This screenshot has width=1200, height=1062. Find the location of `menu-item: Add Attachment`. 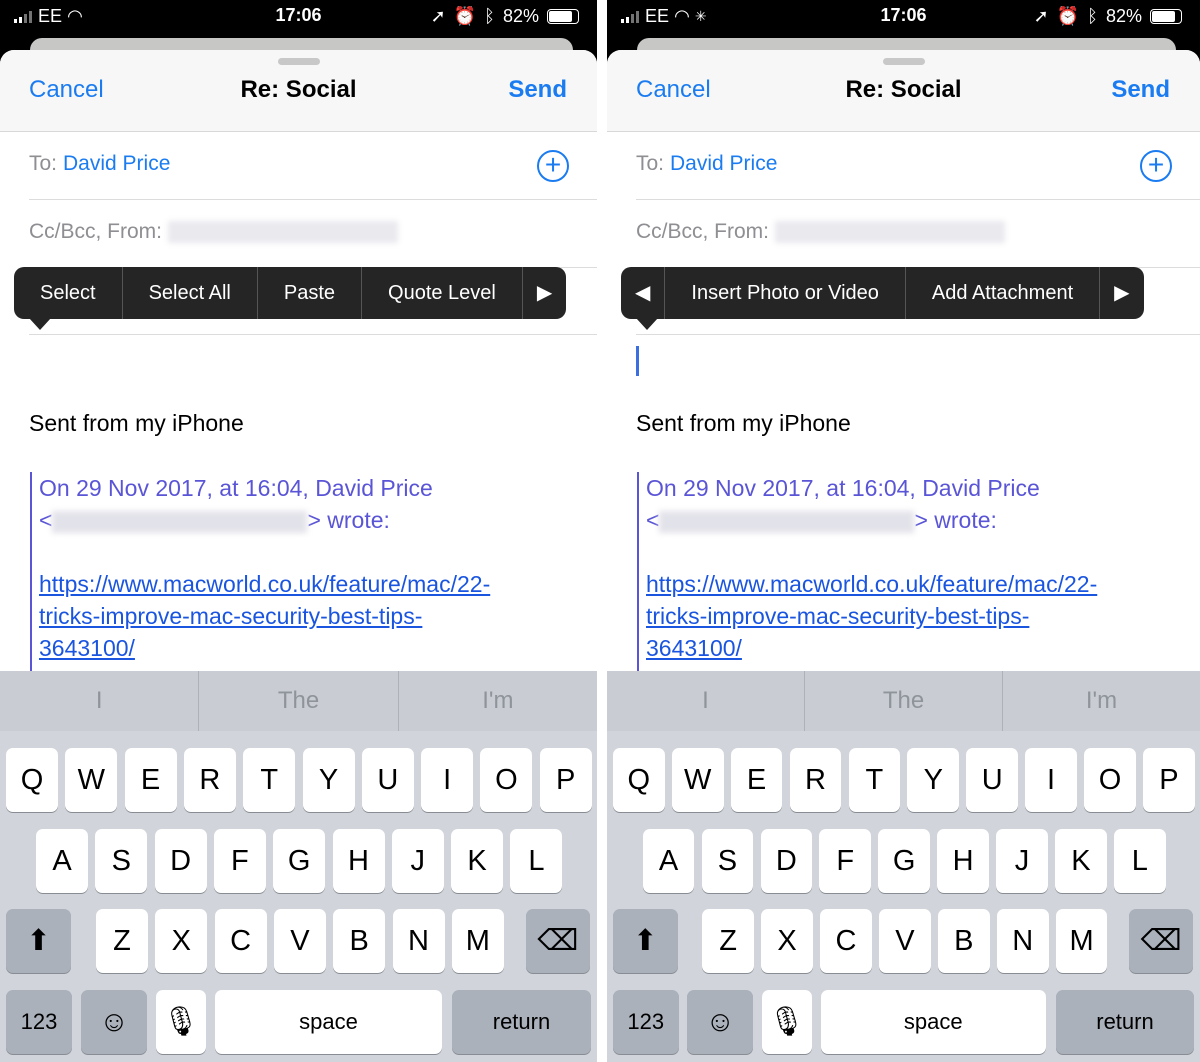

menu-item: Add Attachment is located at coordinates (1001, 293).